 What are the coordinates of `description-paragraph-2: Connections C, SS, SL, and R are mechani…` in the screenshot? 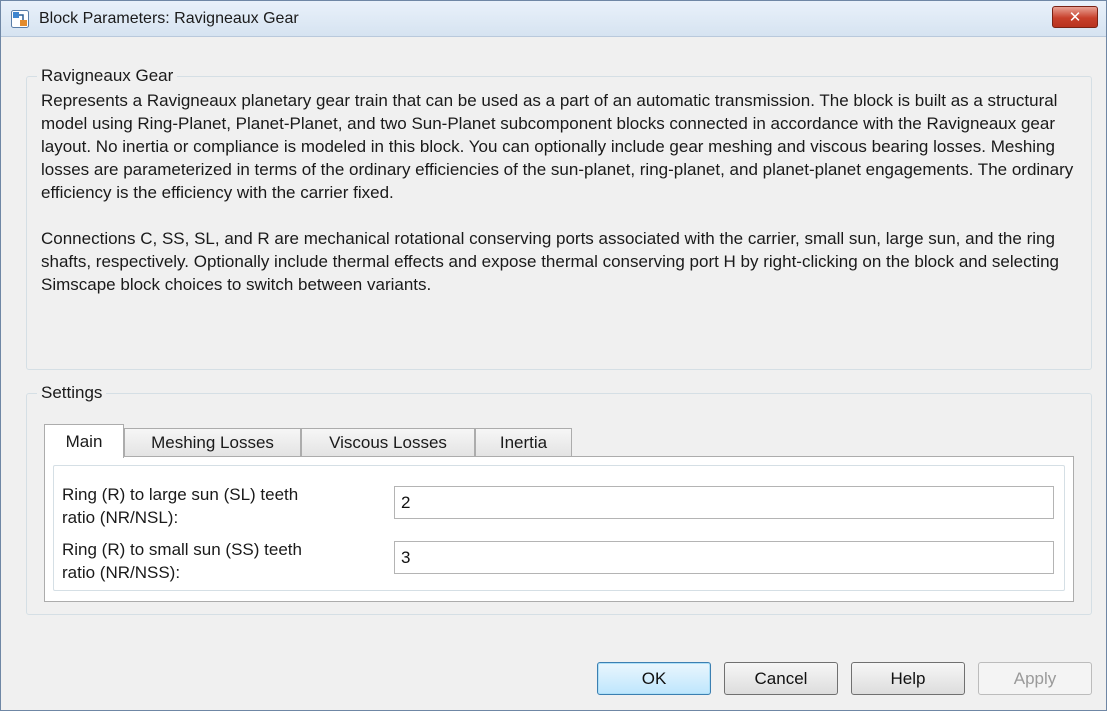 It's located at (550, 261).